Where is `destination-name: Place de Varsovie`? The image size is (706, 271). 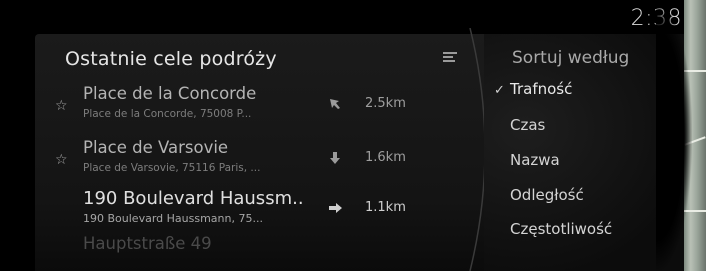 destination-name: Place de Varsovie is located at coordinates (156, 147).